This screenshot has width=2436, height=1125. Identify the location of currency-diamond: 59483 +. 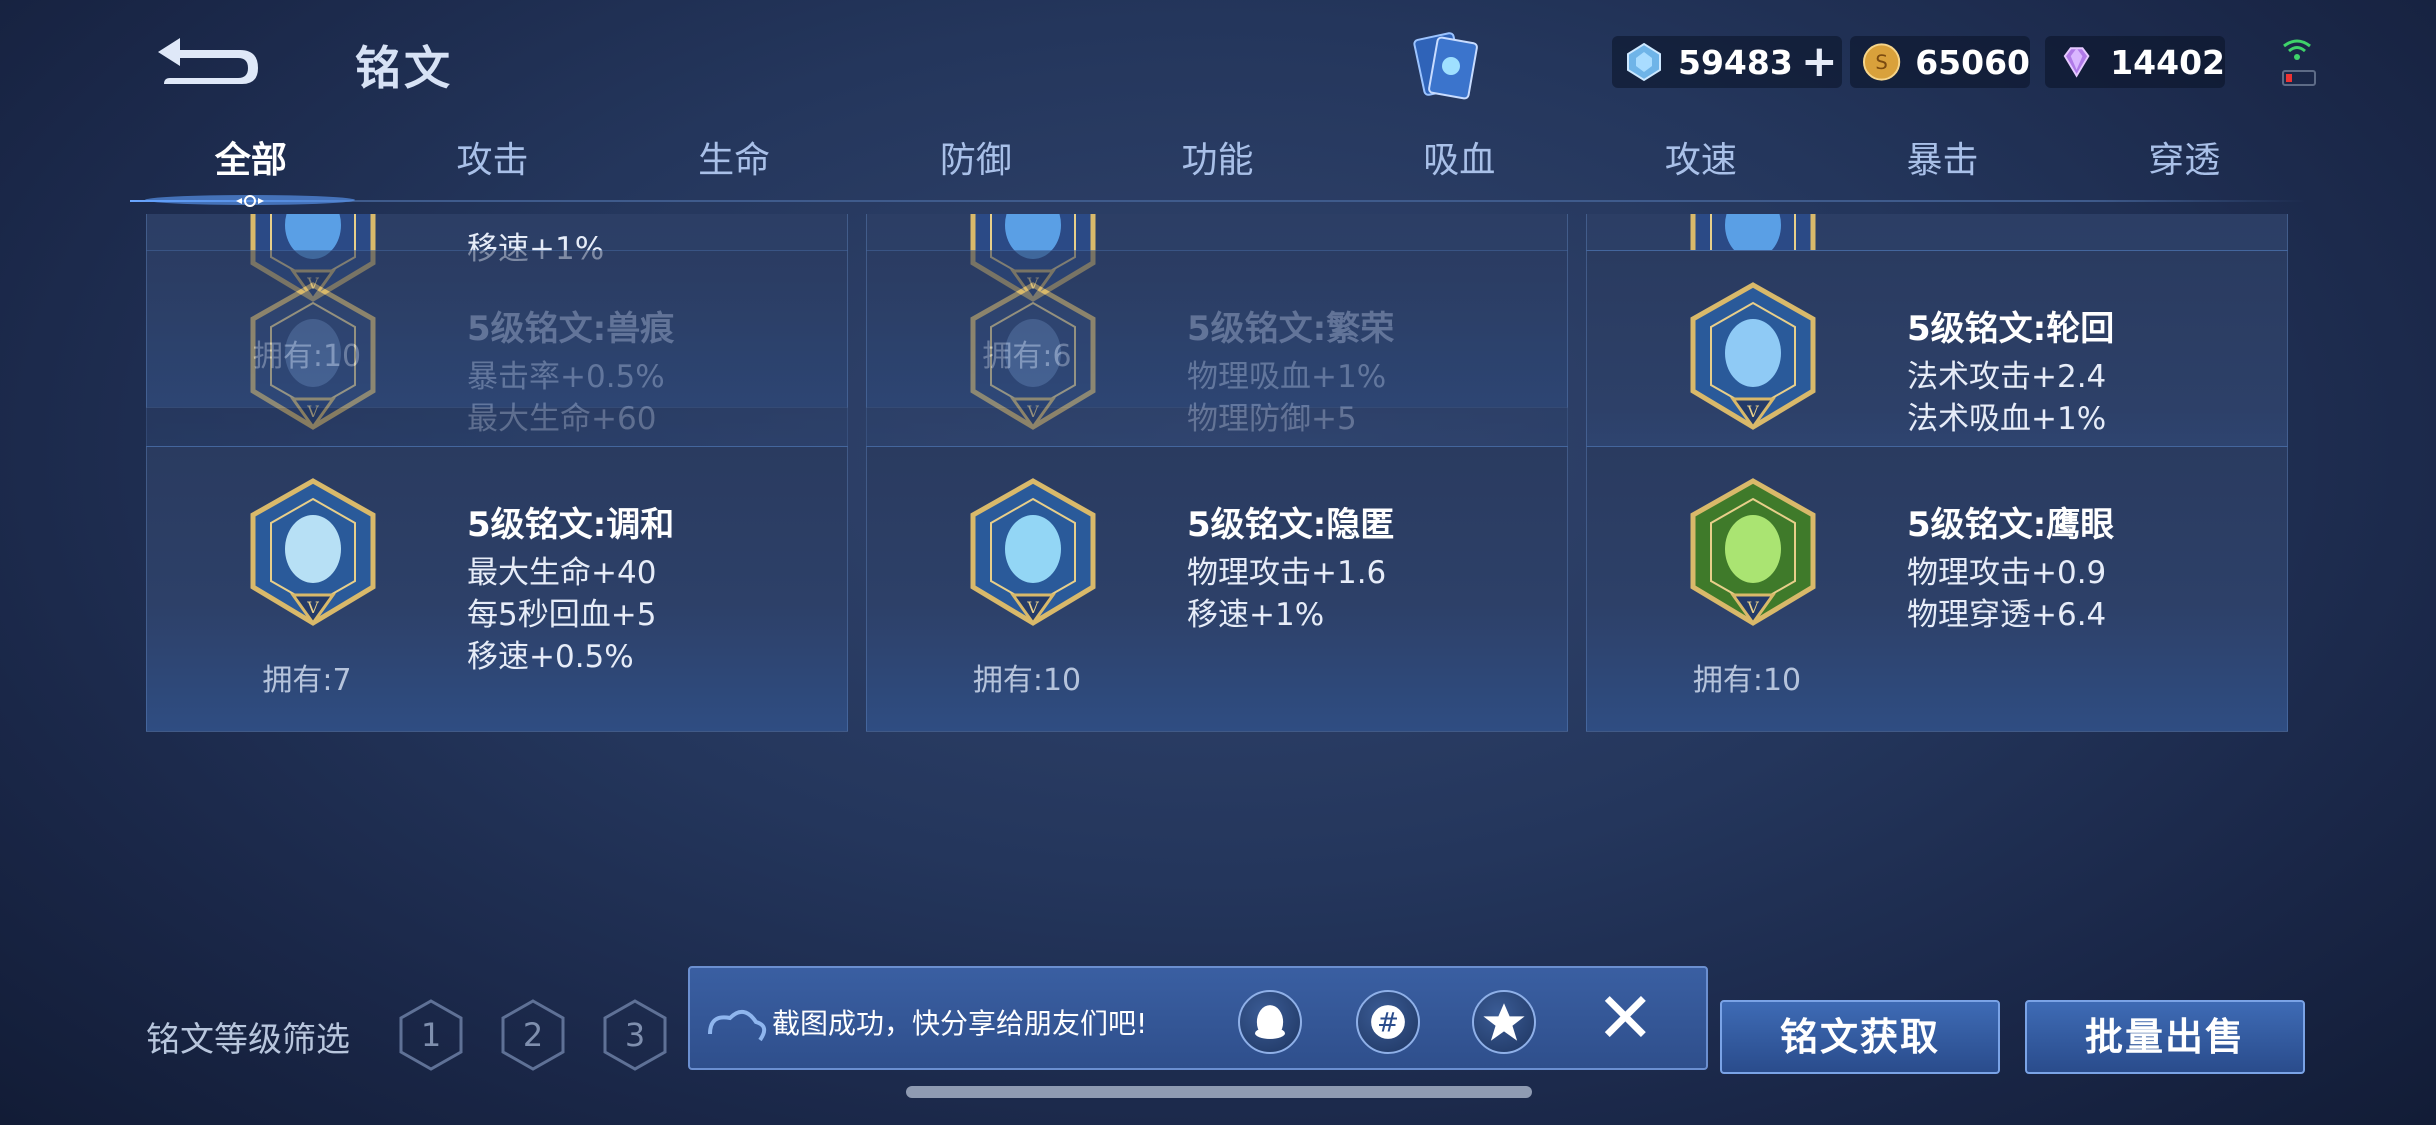
(1727, 62).